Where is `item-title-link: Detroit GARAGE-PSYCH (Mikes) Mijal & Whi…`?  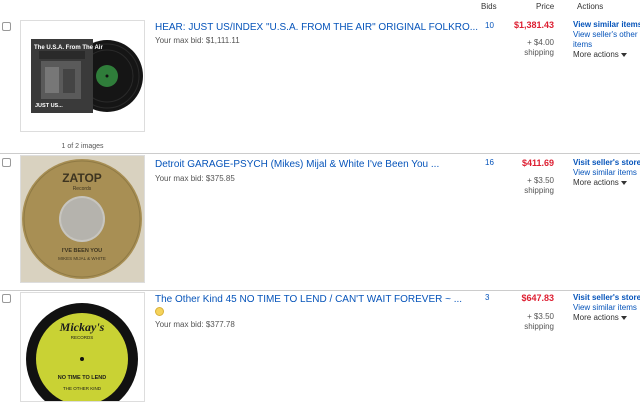 item-title-link: Detroit GARAGE-PSYCH (Mikes) Mijal & Whi… is located at coordinates (297, 164).